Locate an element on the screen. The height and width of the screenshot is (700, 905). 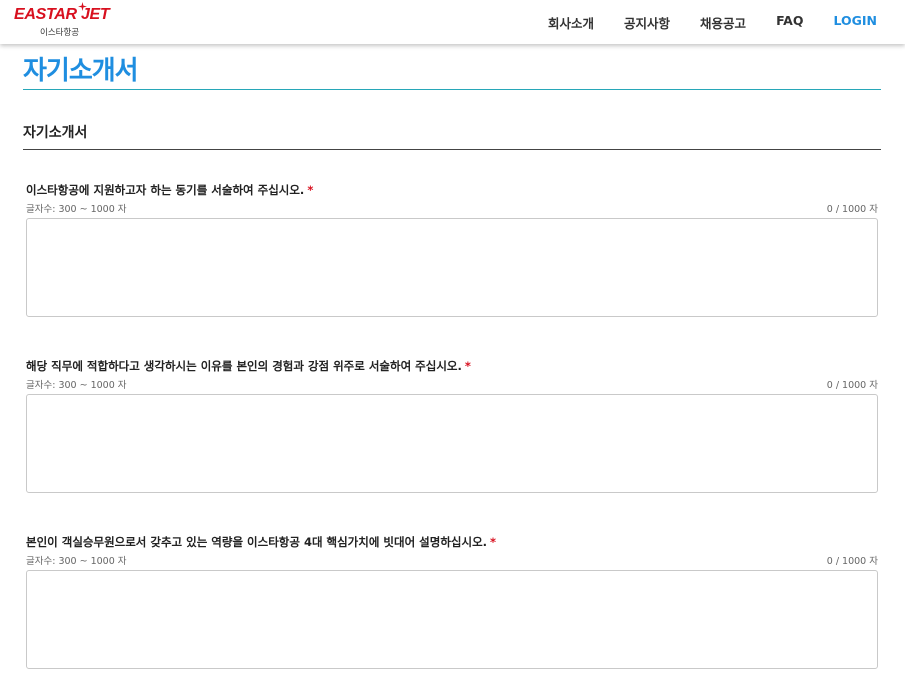
nav-recruit: 채용공고 is located at coordinates (723, 22).